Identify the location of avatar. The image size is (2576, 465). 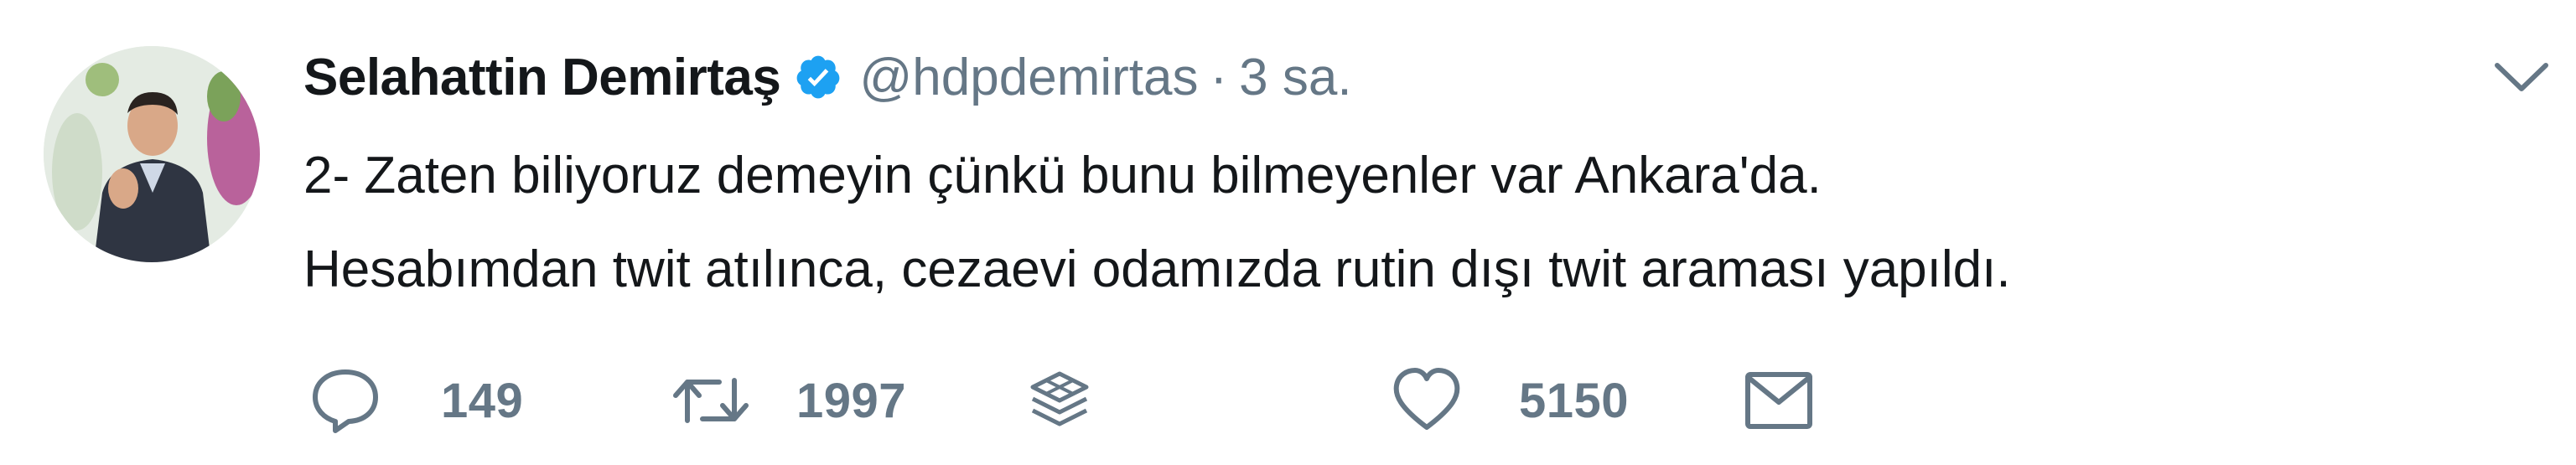
(152, 154).